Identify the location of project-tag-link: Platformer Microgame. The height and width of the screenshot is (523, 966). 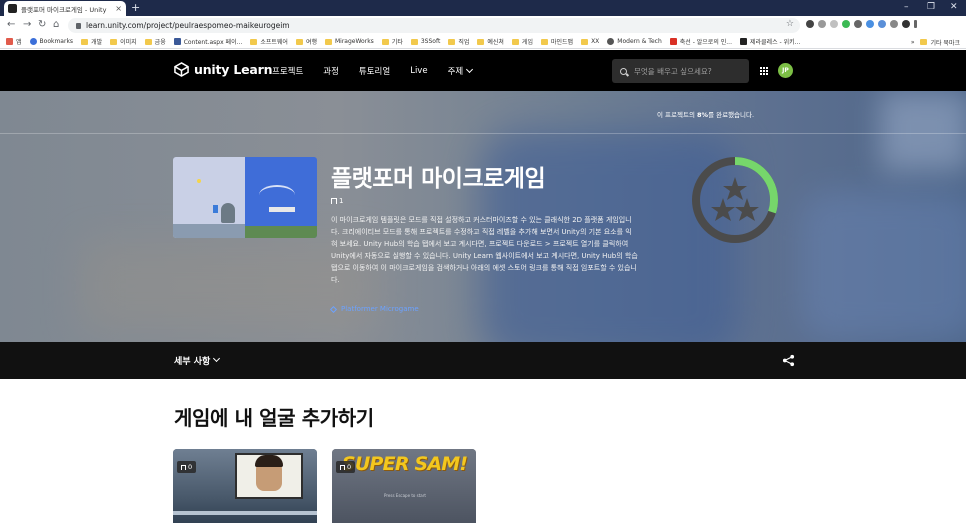
(374, 309).